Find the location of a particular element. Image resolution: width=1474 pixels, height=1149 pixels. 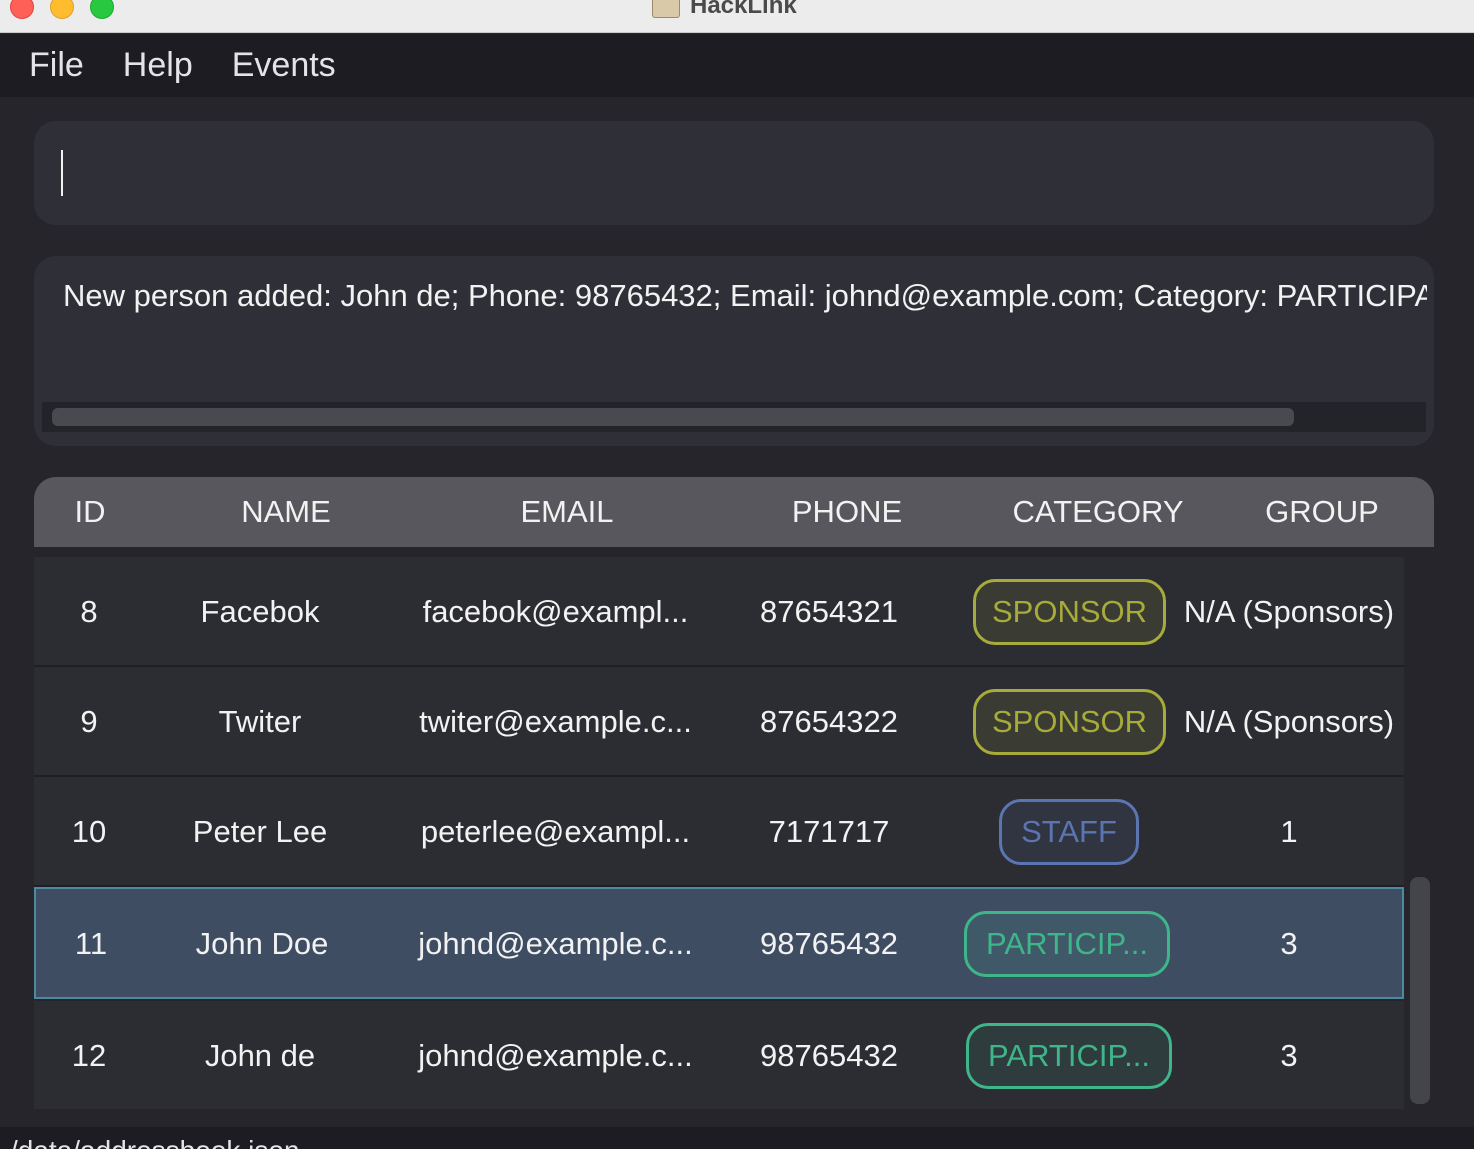

column-header-id: ID is located at coordinates (90, 512).